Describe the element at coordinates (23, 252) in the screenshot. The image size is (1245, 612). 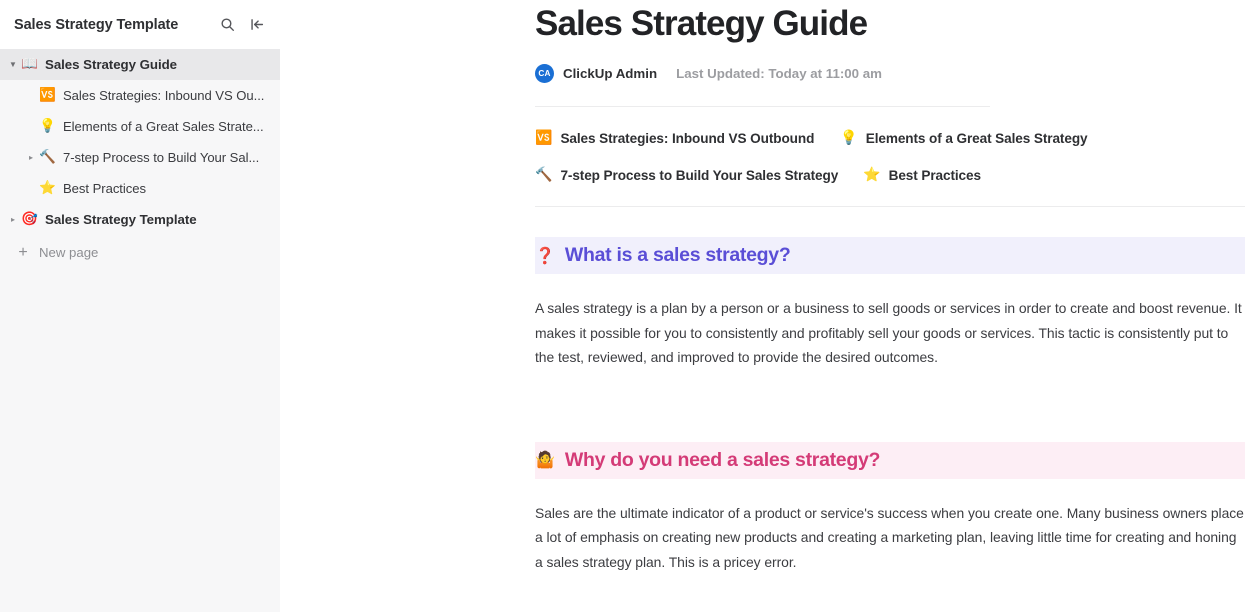
I see `plus-icon: +` at that location.